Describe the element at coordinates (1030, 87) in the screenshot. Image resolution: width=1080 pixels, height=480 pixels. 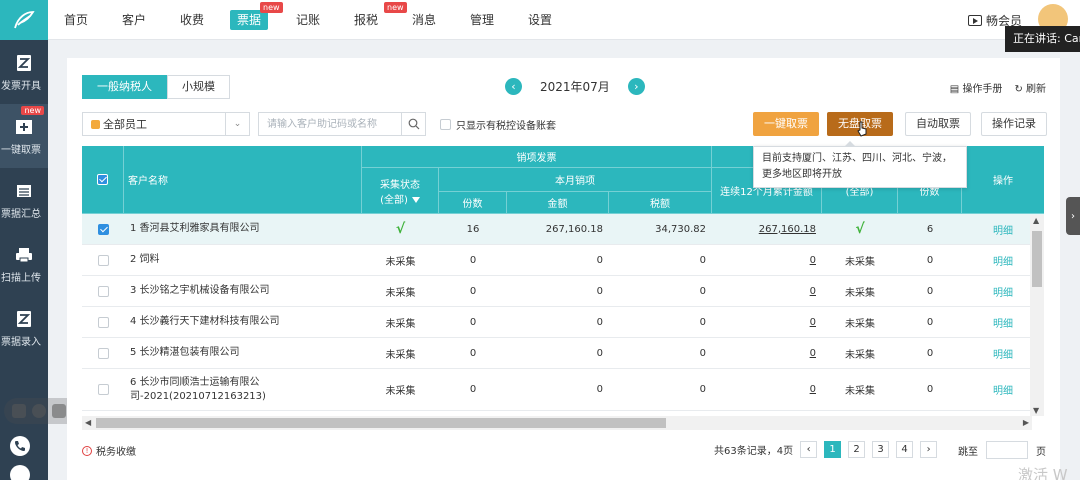
I see `refresh-link: ↻ 刷新` at that location.